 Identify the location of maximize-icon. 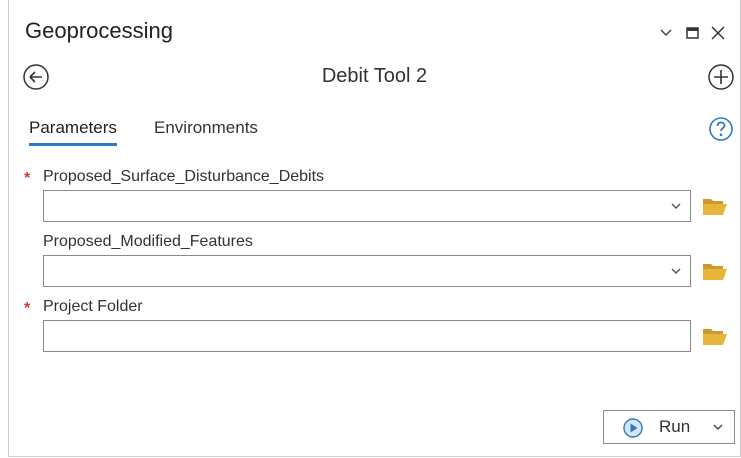
(692, 33).